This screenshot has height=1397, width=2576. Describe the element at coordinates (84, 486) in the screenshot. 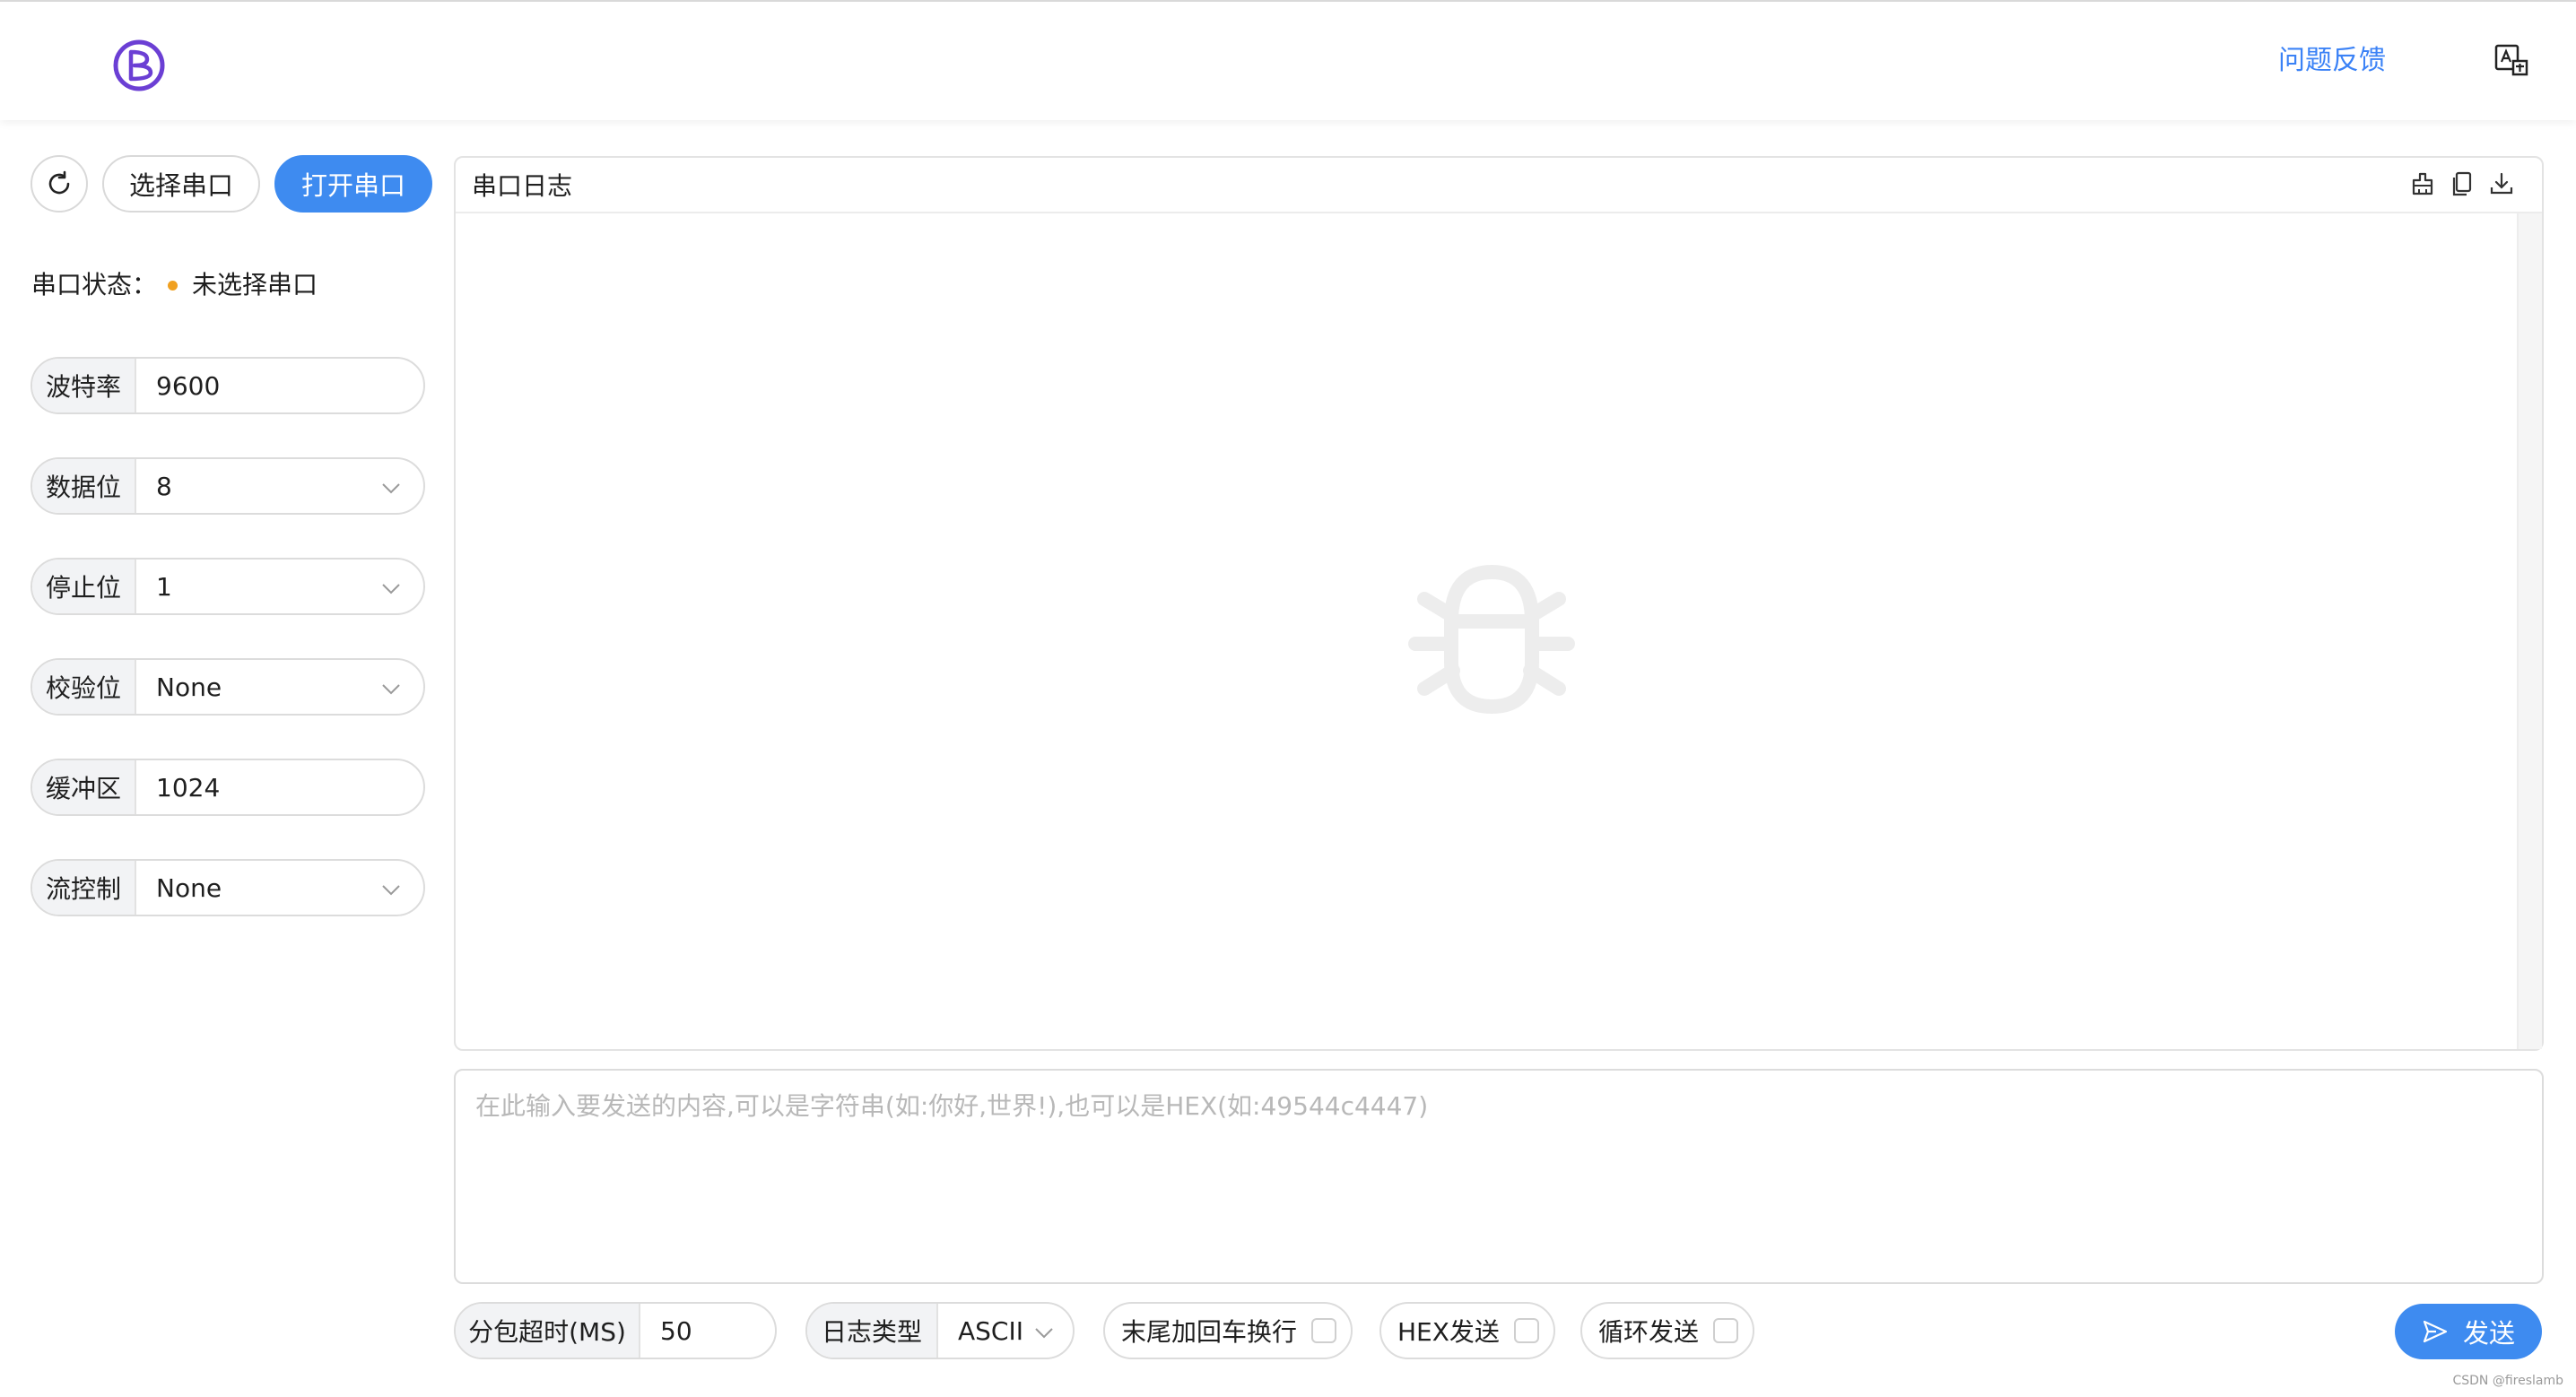

I see `data-bits-label: 数据位` at that location.